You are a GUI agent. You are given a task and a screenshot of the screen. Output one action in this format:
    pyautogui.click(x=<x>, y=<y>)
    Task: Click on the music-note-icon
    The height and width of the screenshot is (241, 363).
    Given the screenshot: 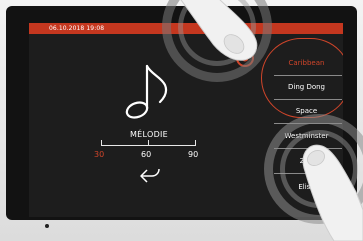 What is the action you would take?
    pyautogui.click(x=146, y=91)
    